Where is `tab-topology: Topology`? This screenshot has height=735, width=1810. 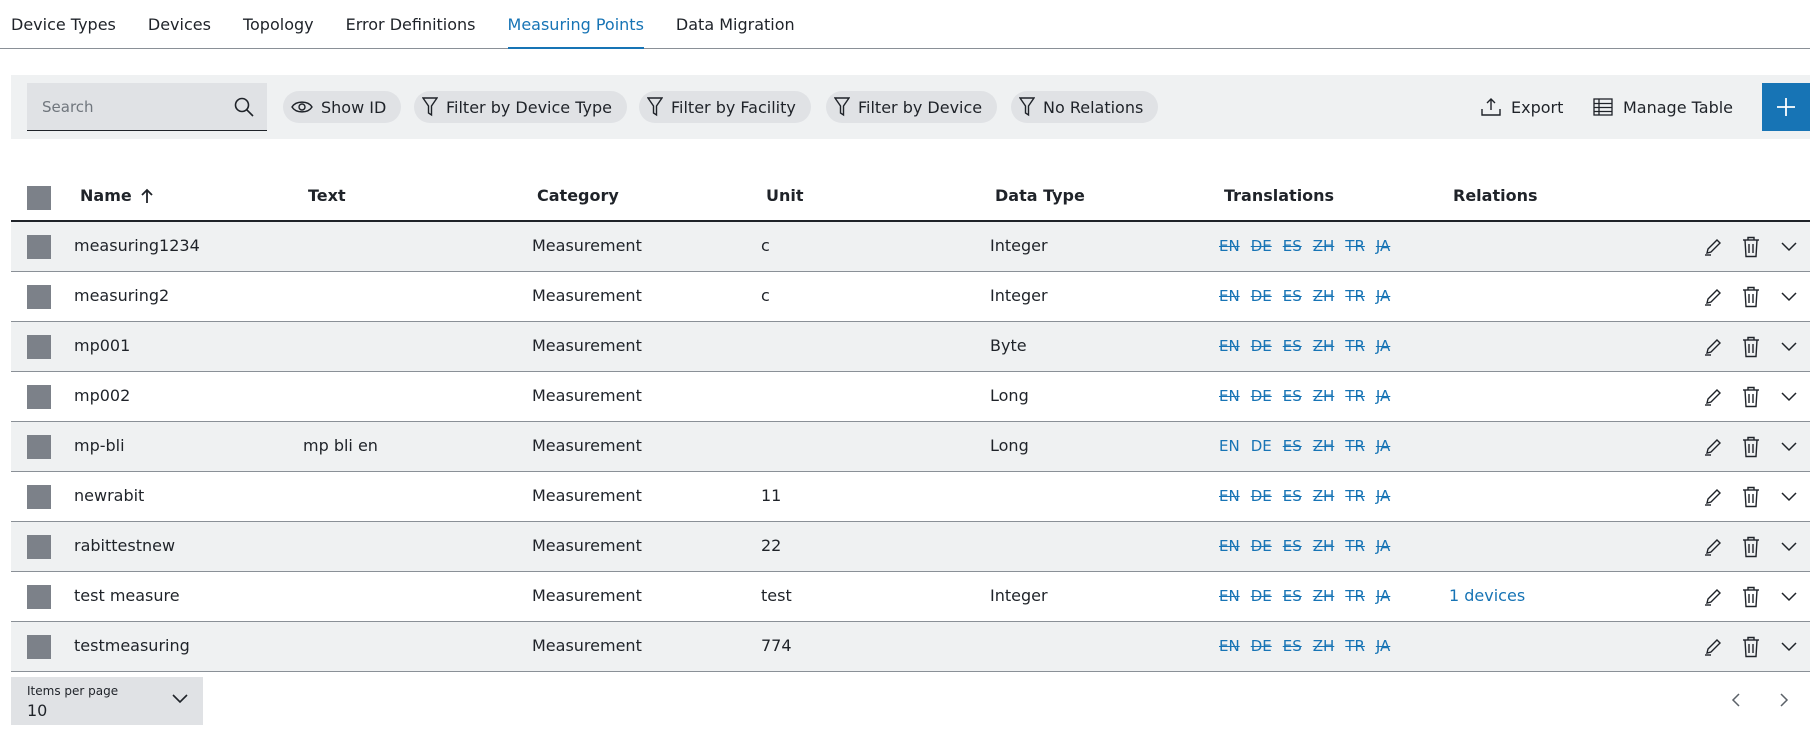
tab-topology: Topology is located at coordinates (278, 24).